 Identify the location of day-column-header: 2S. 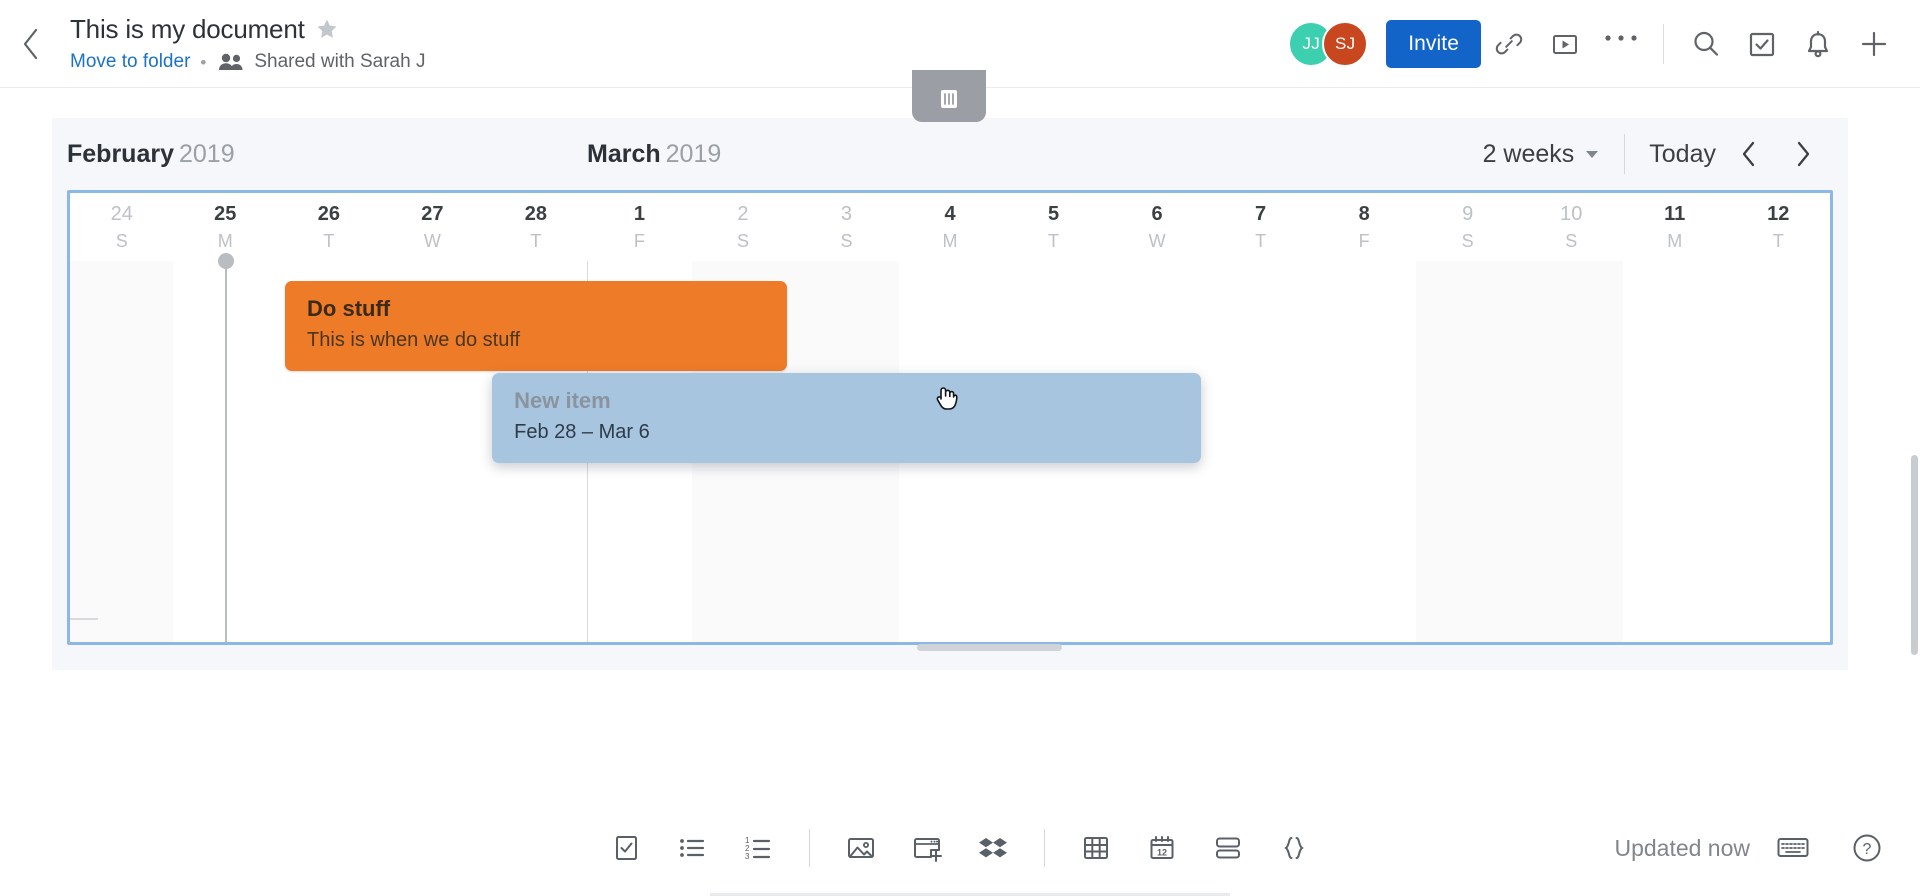
(743, 227).